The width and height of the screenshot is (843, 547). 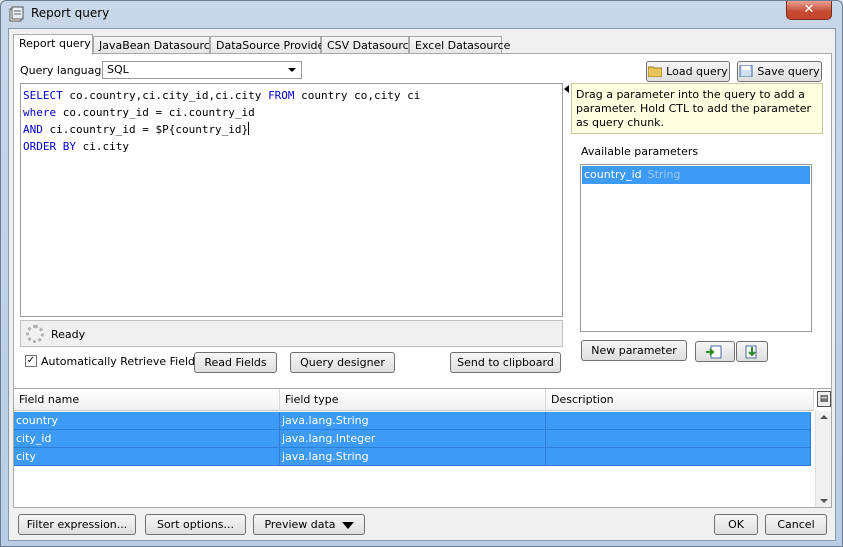 I want to click on close-button: ✕, so click(x=809, y=10).